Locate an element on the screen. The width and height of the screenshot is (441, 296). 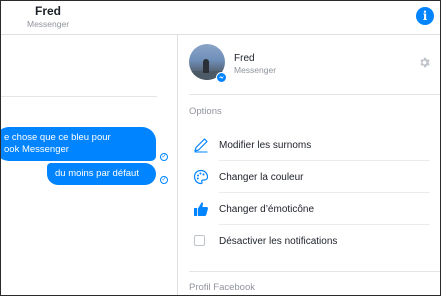
info-icon: i is located at coordinates (425, 16).